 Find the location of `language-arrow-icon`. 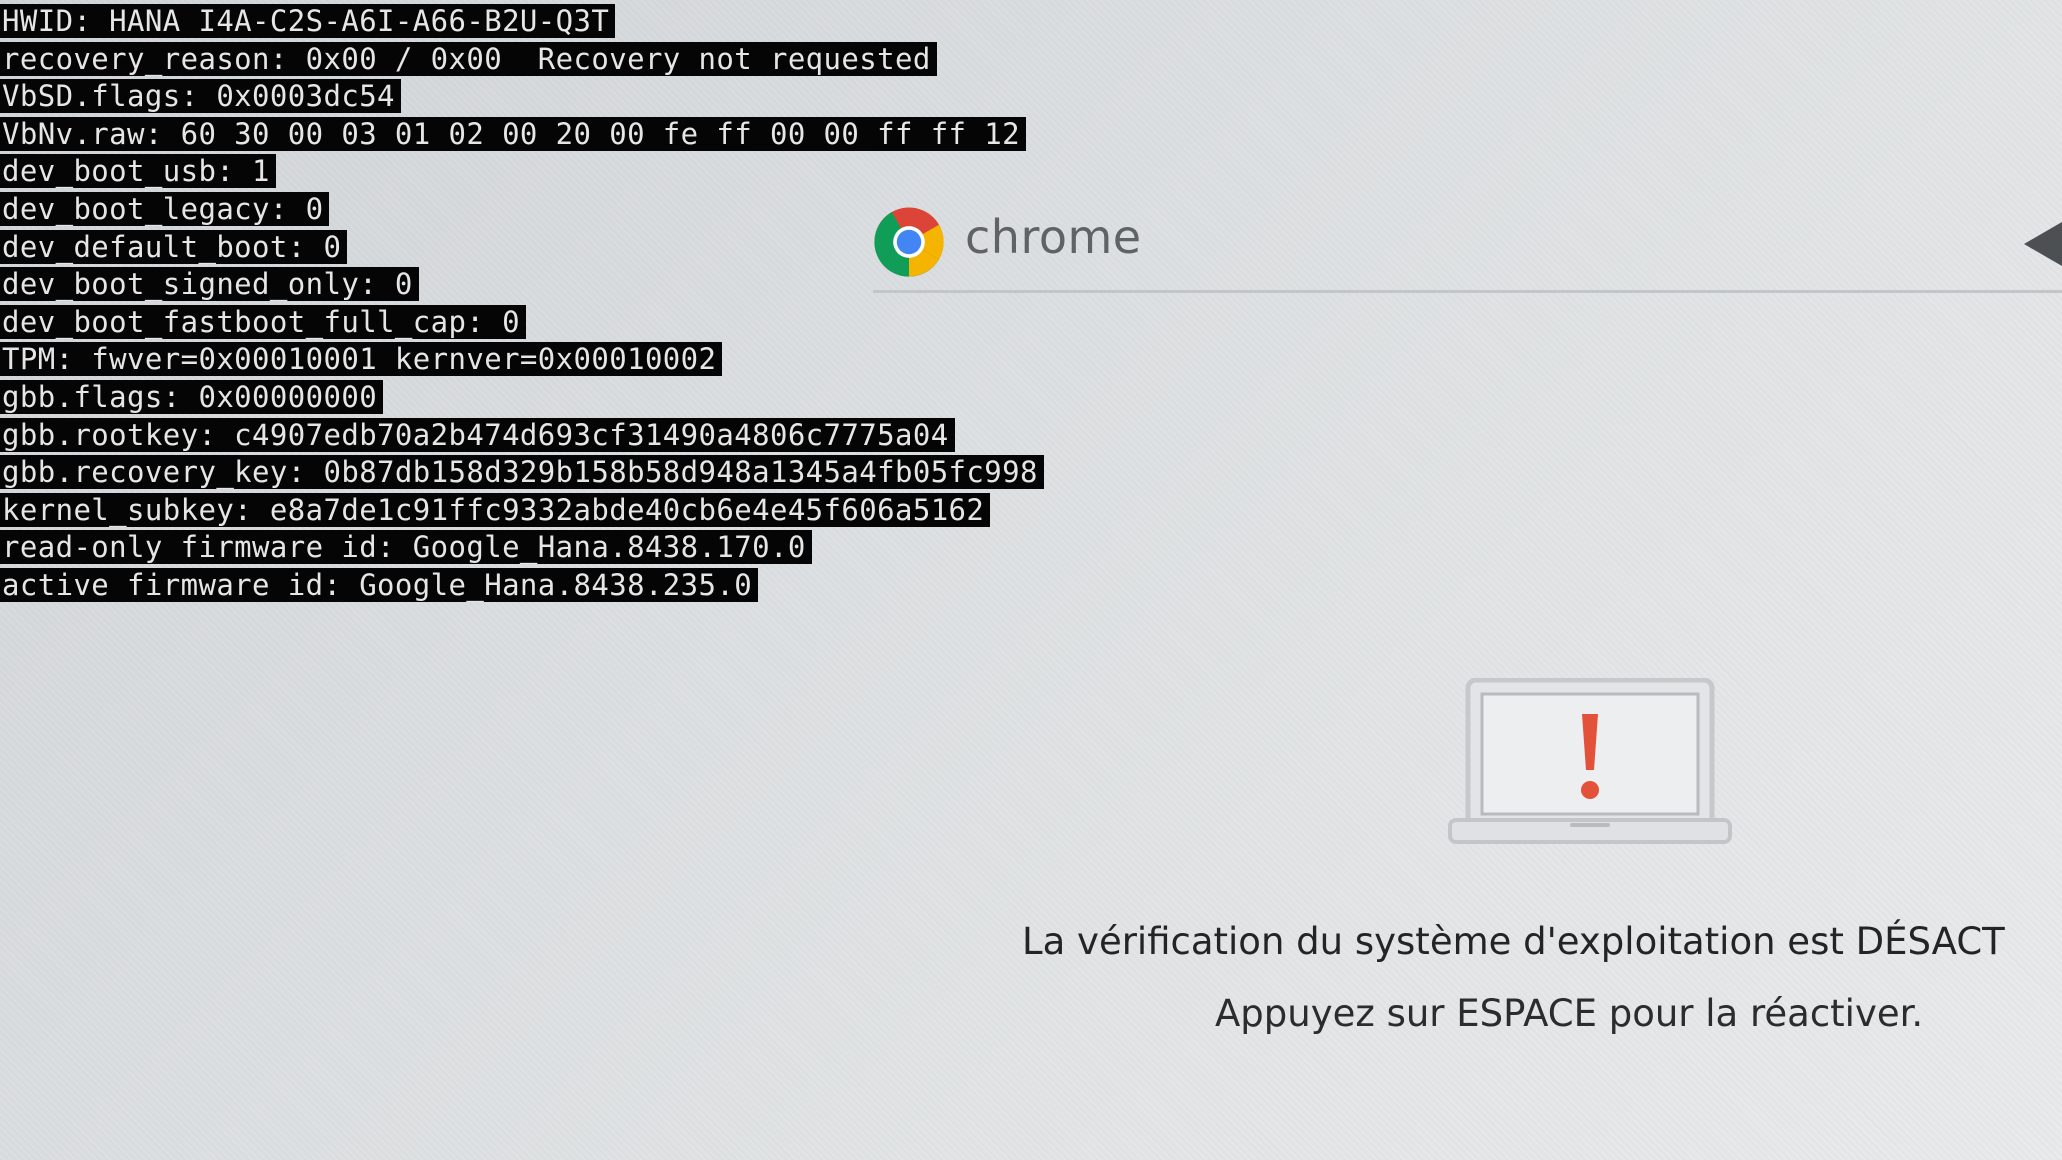

language-arrow-icon is located at coordinates (2043, 244).